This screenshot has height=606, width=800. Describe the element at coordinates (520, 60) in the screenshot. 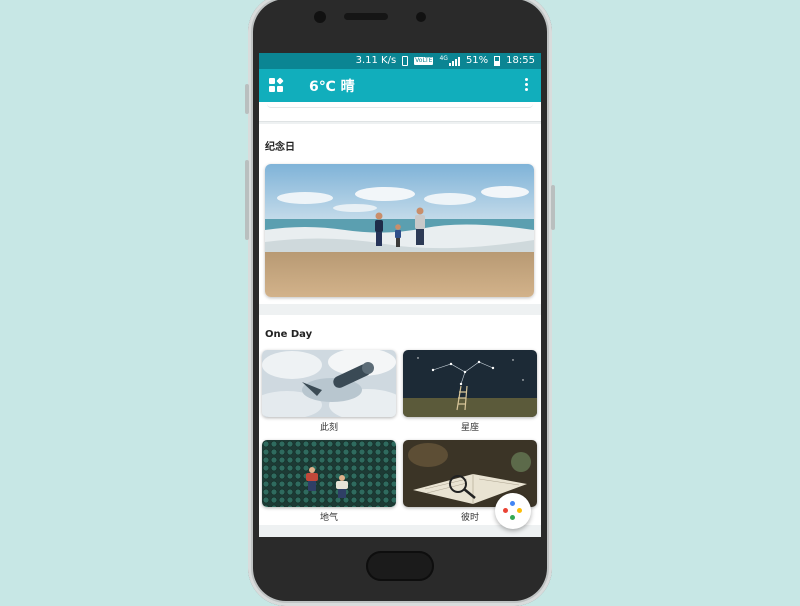

I see `clock: 18:55` at that location.